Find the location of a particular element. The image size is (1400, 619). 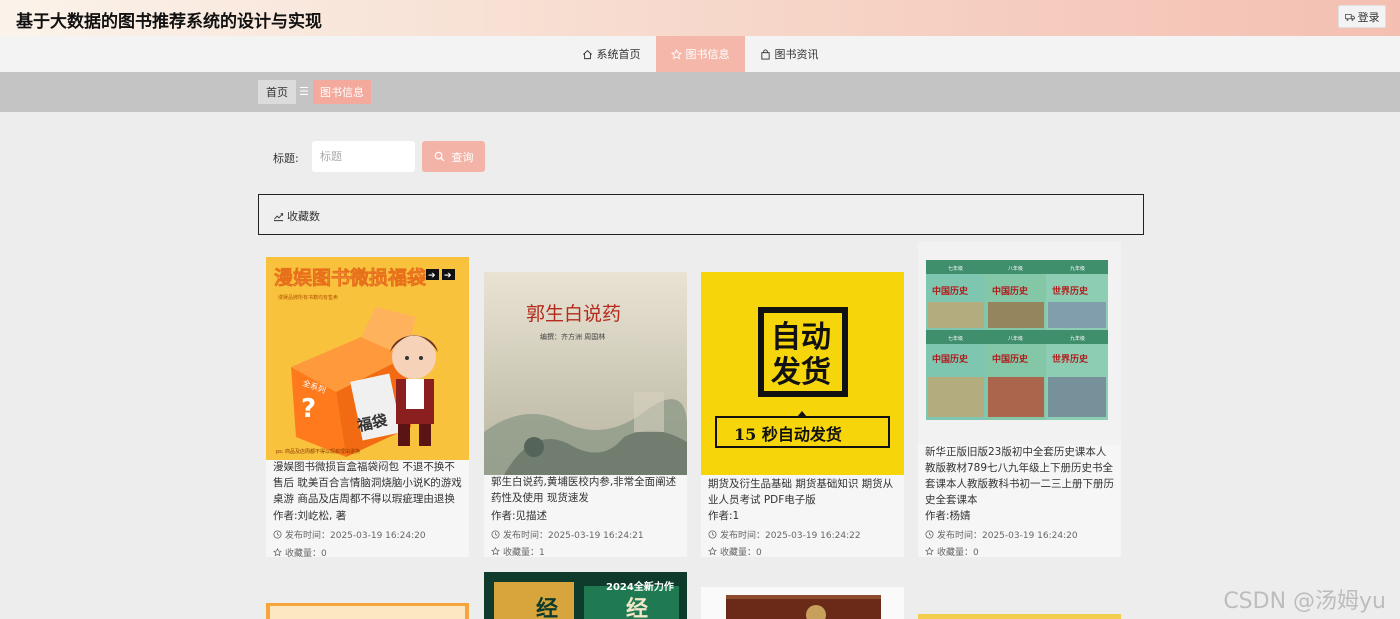

publish-time: 发布时间：2025-03-19 16:24:20 is located at coordinates (349, 534).